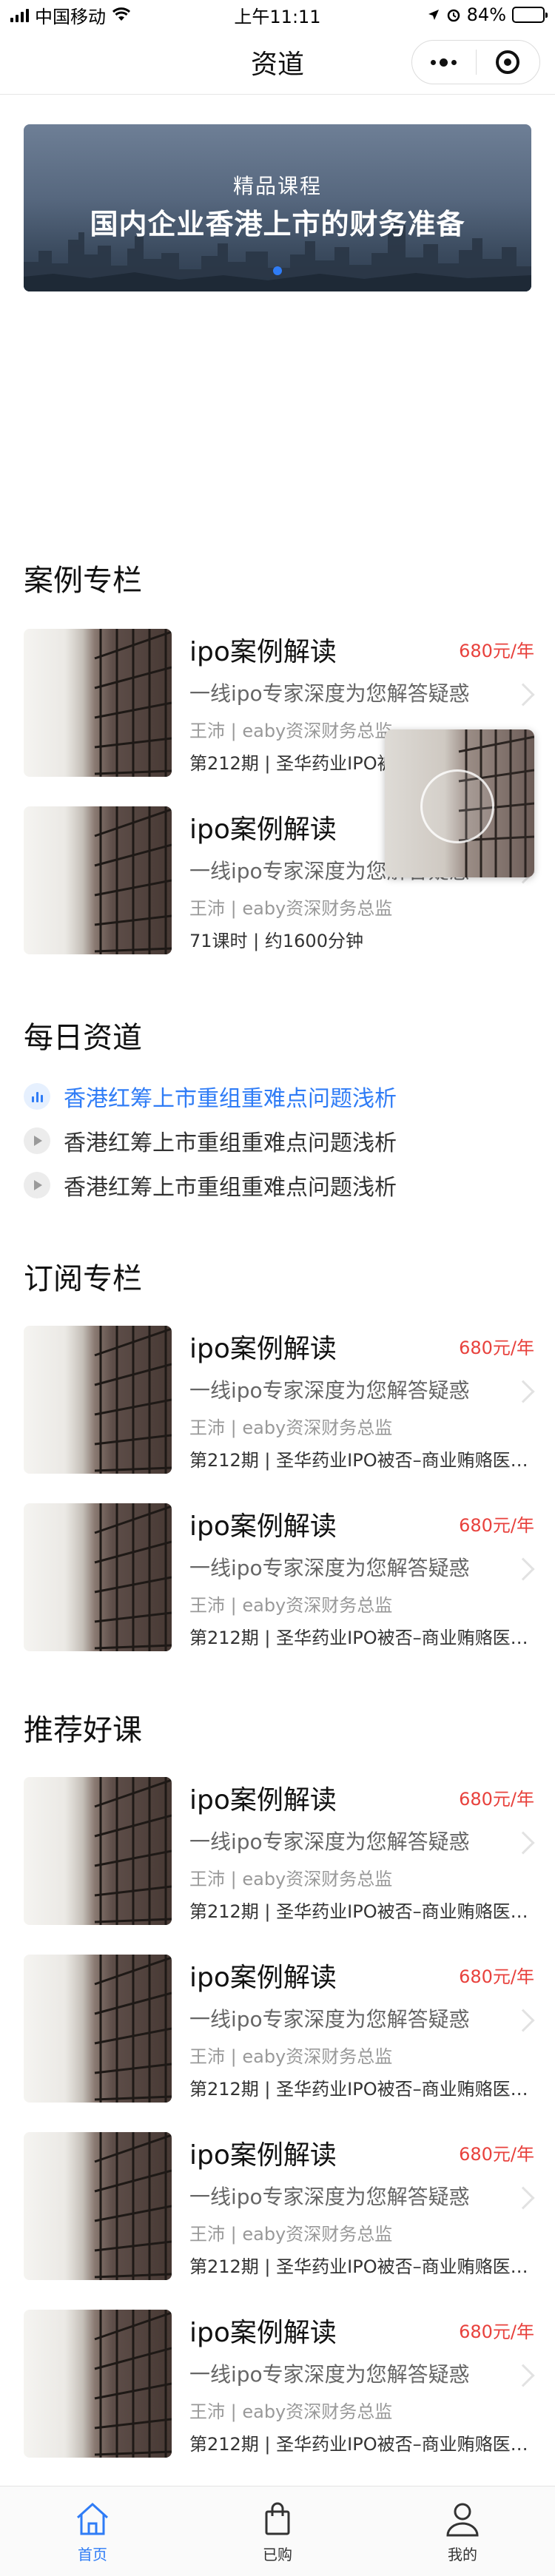  I want to click on battery-percent: 84%, so click(486, 14).